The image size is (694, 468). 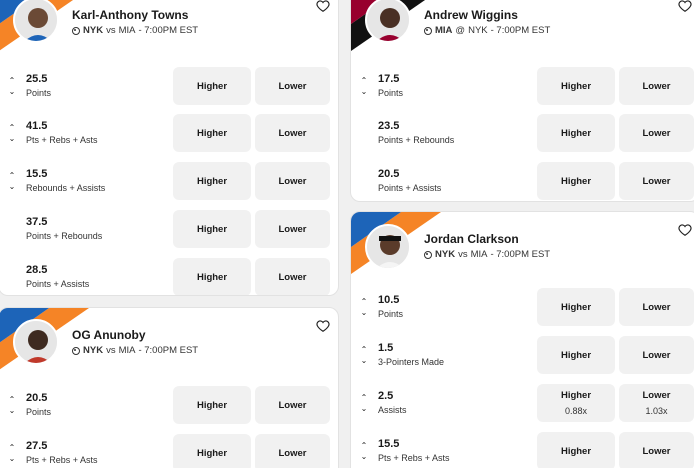 What do you see at coordinates (169, 274) in the screenshot?
I see `prop-row: 28.5 Points + Assists Higher Lower` at bounding box center [169, 274].